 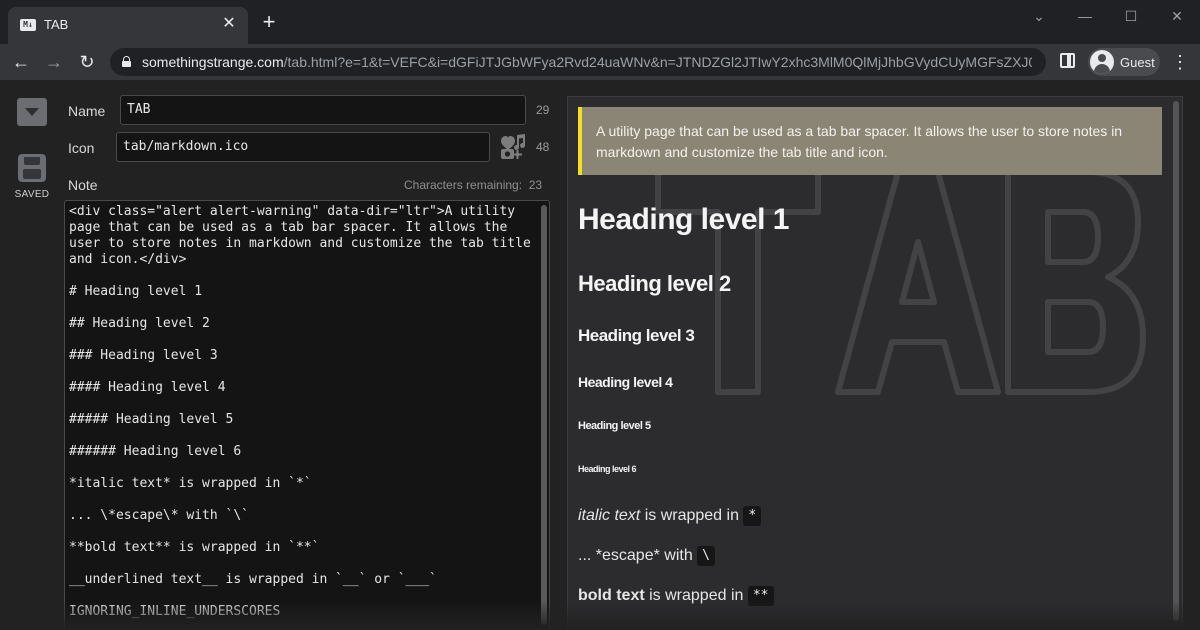 What do you see at coordinates (32, 194) in the screenshot?
I see `saved-status: SAVED` at bounding box center [32, 194].